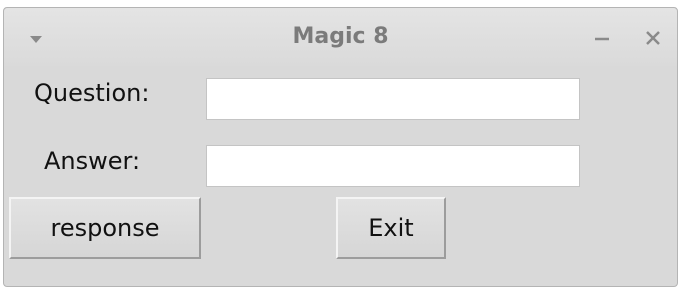  Describe the element at coordinates (393, 99) in the screenshot. I see `question-input` at that location.